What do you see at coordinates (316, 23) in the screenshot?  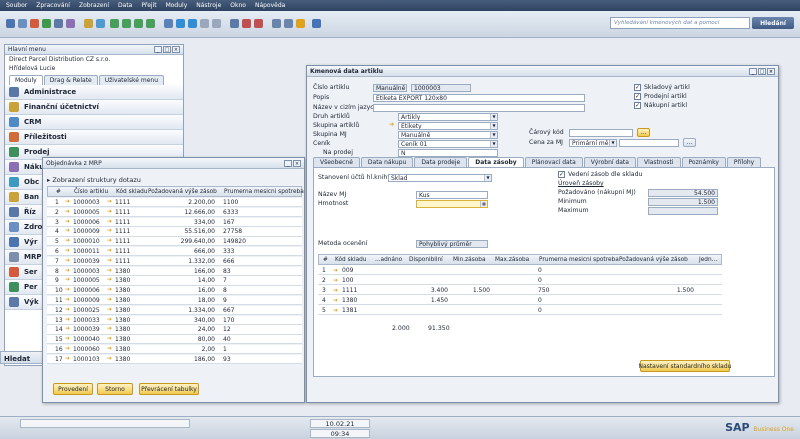 I see `help-icon` at bounding box center [316, 23].